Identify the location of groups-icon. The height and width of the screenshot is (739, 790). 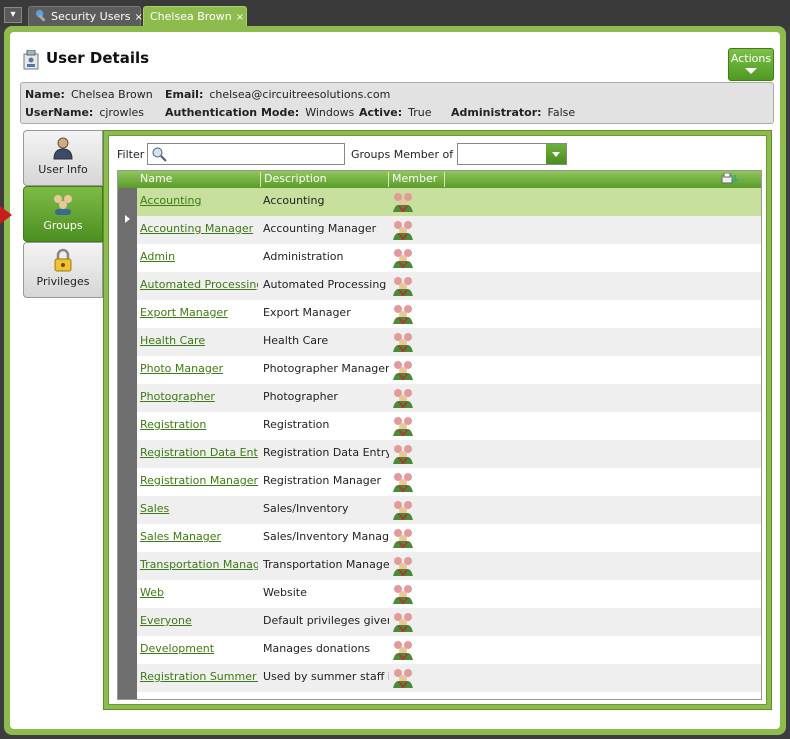
(63, 205).